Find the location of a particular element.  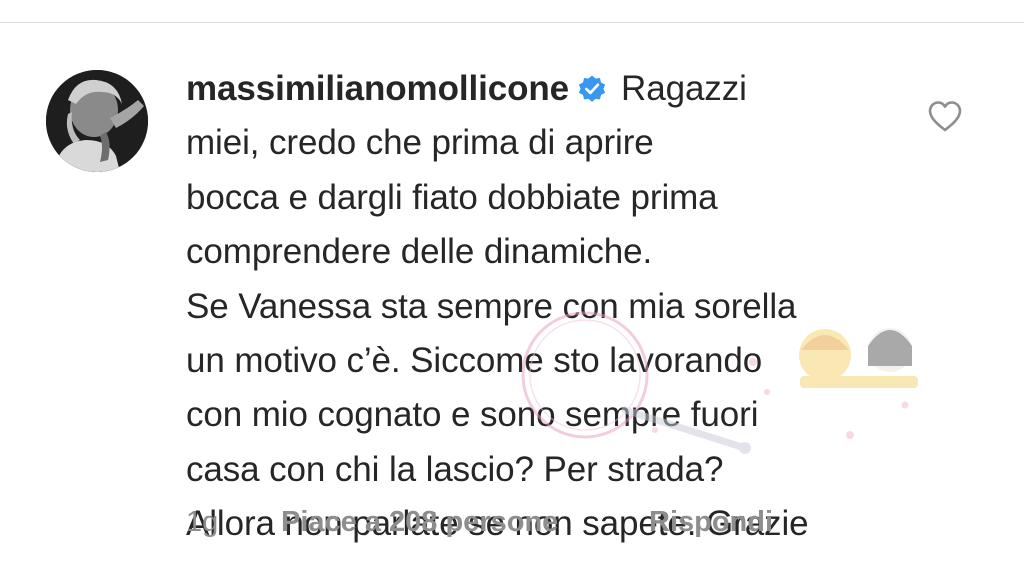

avatar is located at coordinates (97, 121).